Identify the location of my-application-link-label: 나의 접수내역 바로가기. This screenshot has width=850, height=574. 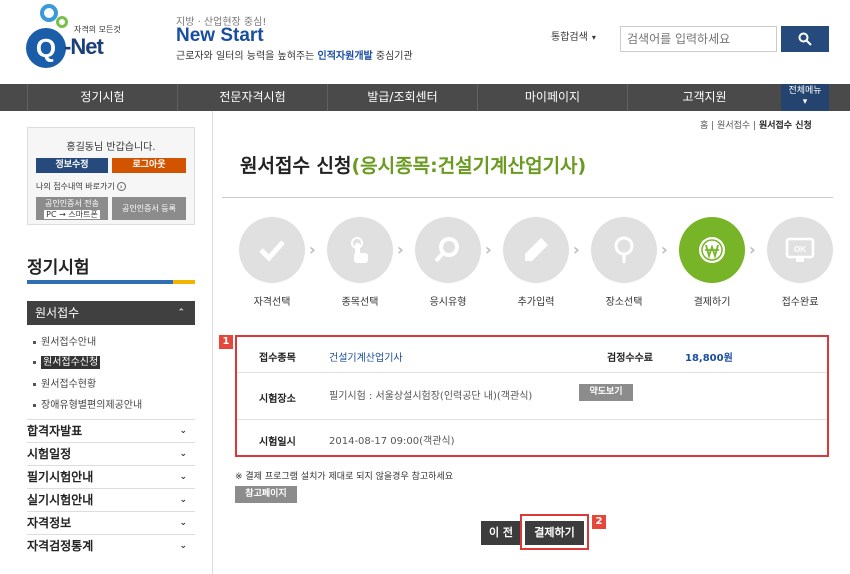
(75, 186).